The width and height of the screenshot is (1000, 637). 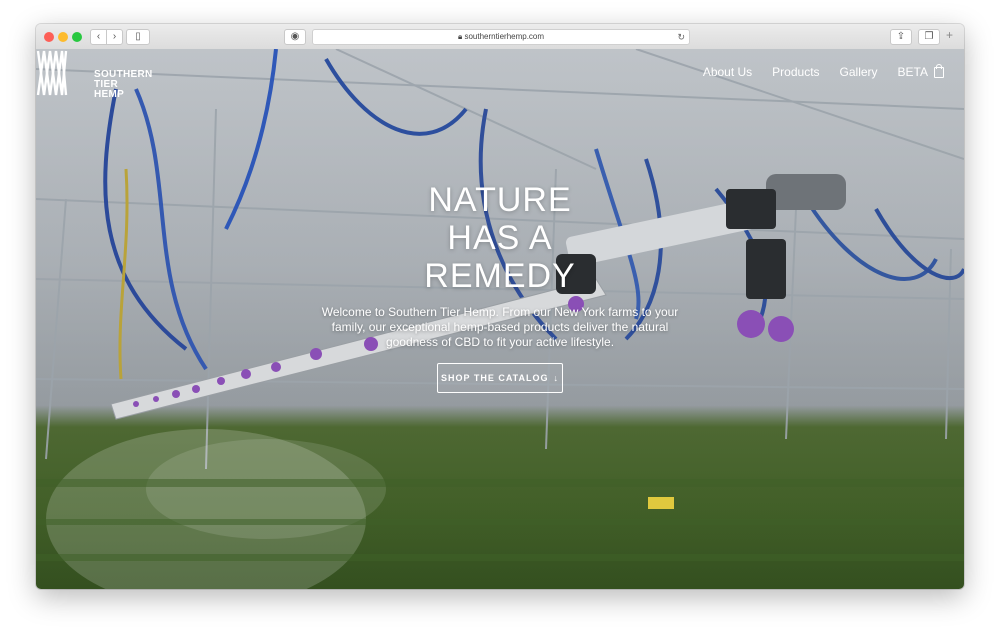 I want to click on shop-catalog-button: SHOP THE CATALOG ↓, so click(x=500, y=378).